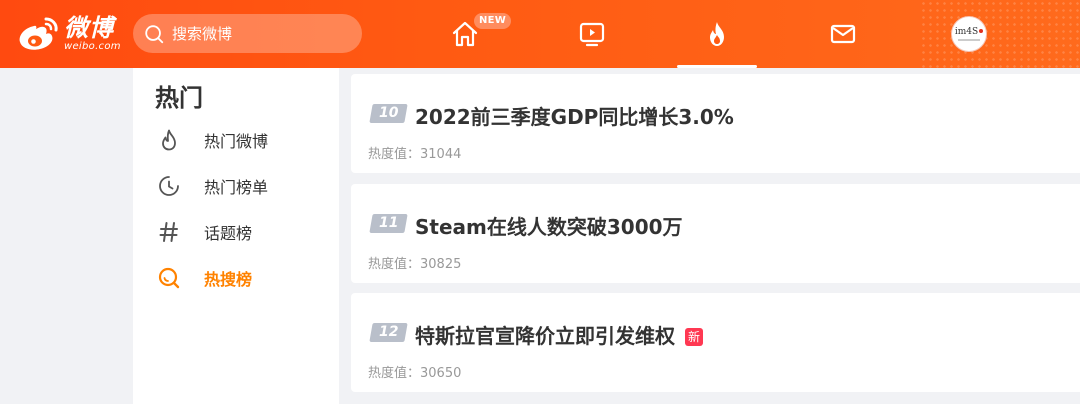  What do you see at coordinates (441, 373) in the screenshot?
I see `heat-number: 30650` at bounding box center [441, 373].